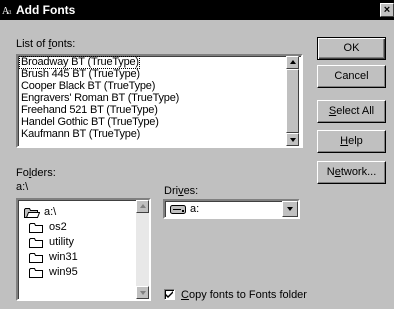  I want to click on ok-button: OK, so click(351, 48).